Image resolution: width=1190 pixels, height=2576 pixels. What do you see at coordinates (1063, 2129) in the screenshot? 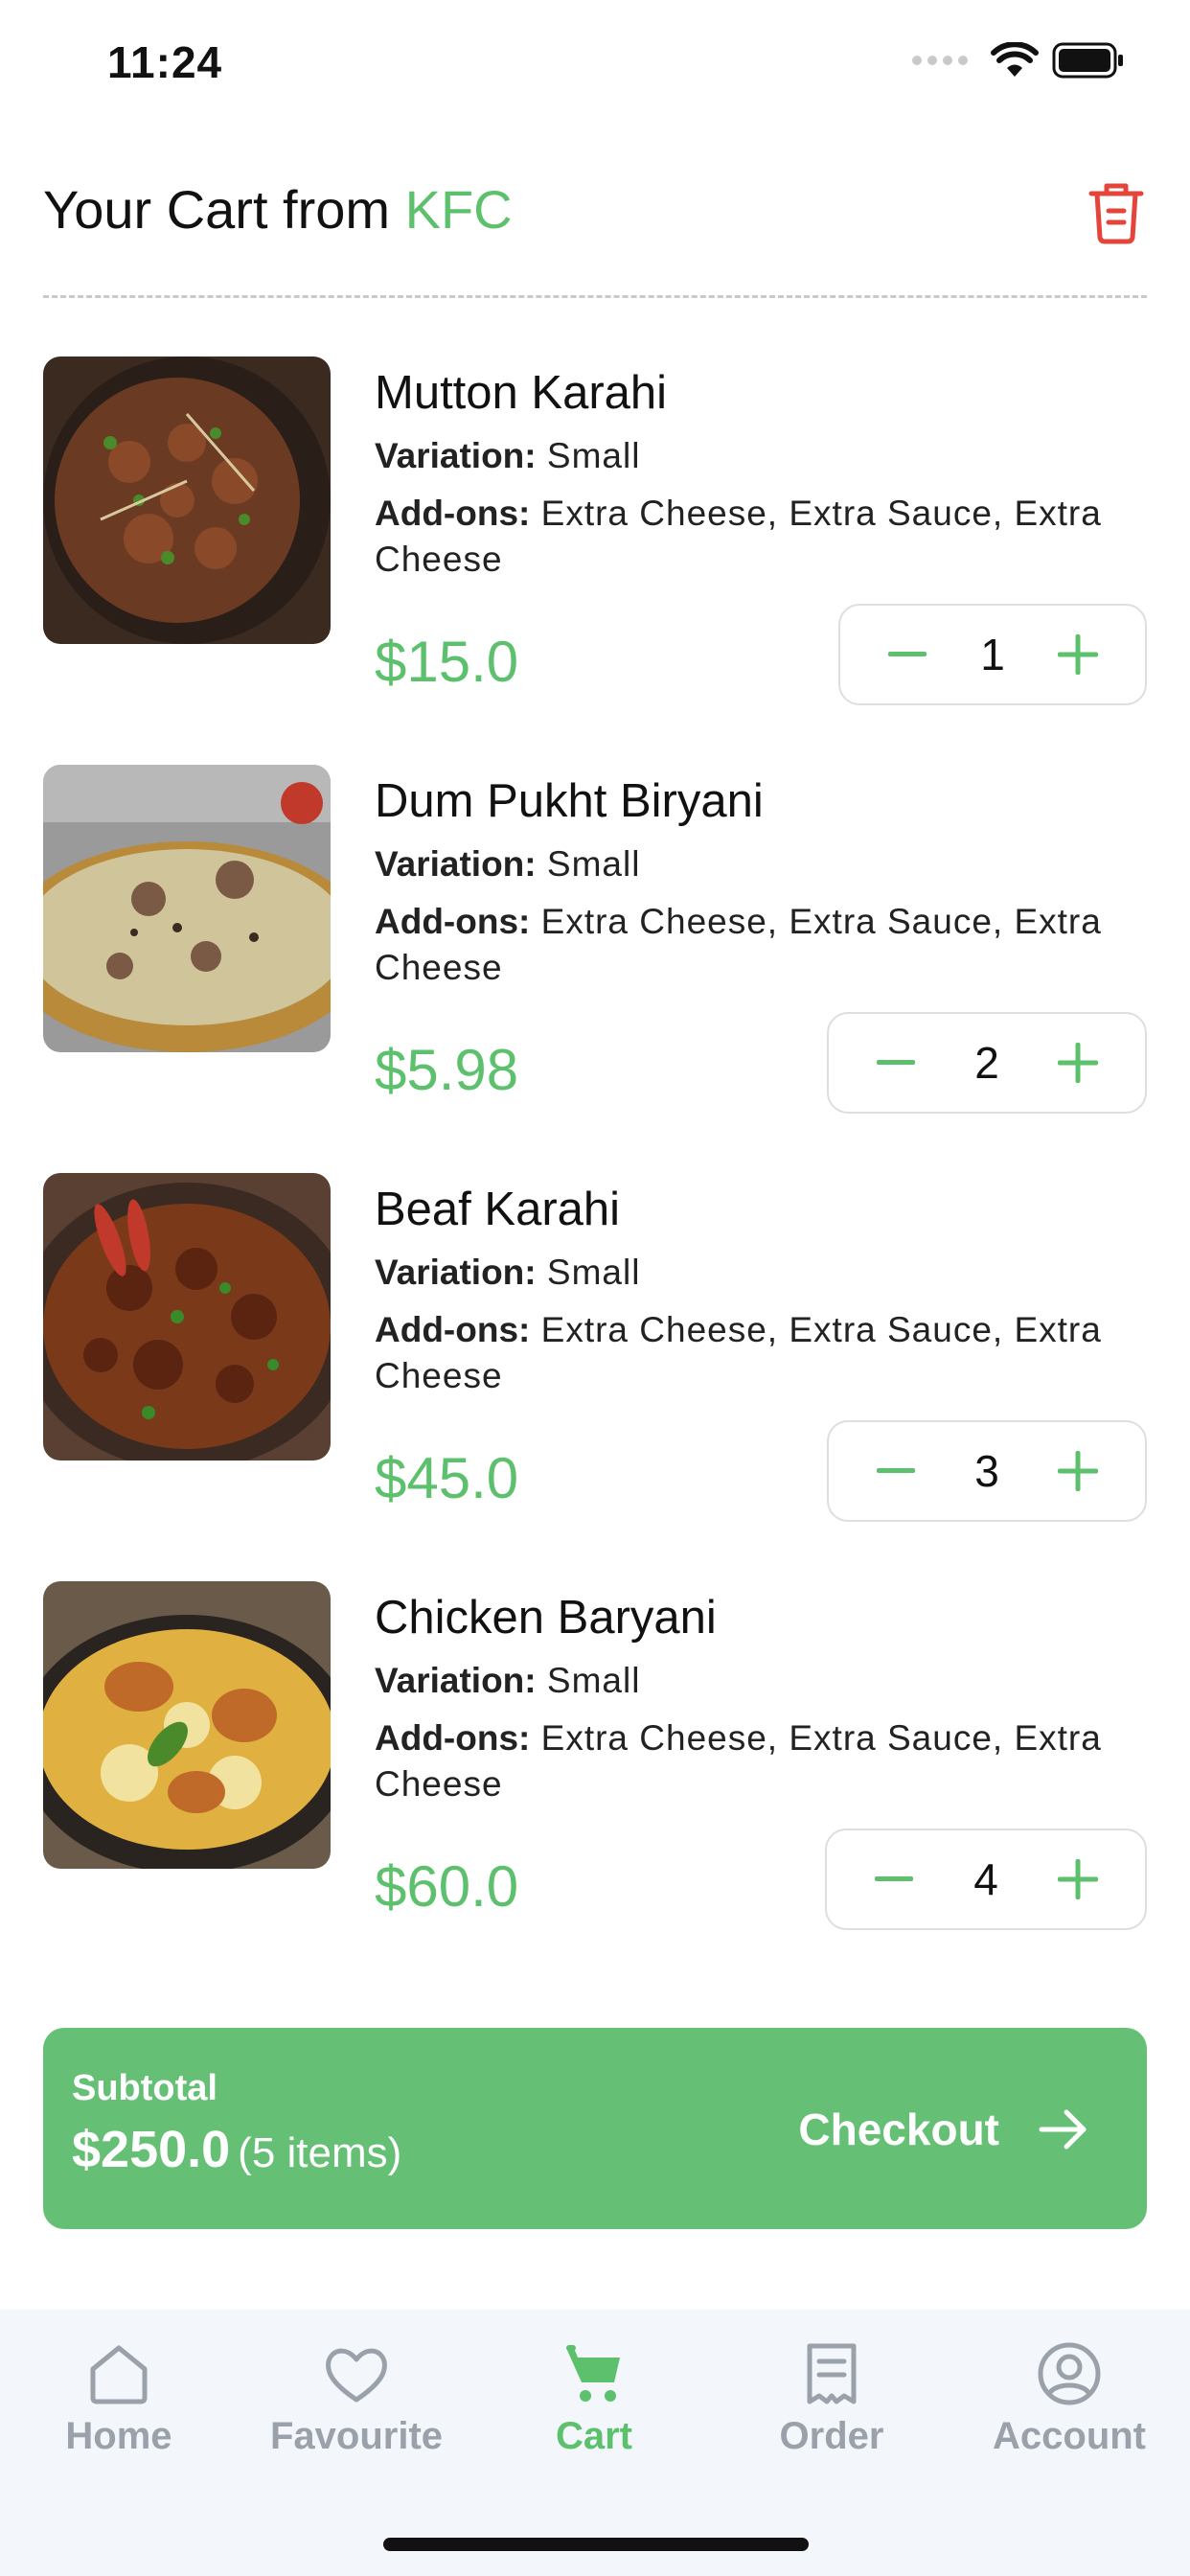
I see `arrow-right-icon` at bounding box center [1063, 2129].